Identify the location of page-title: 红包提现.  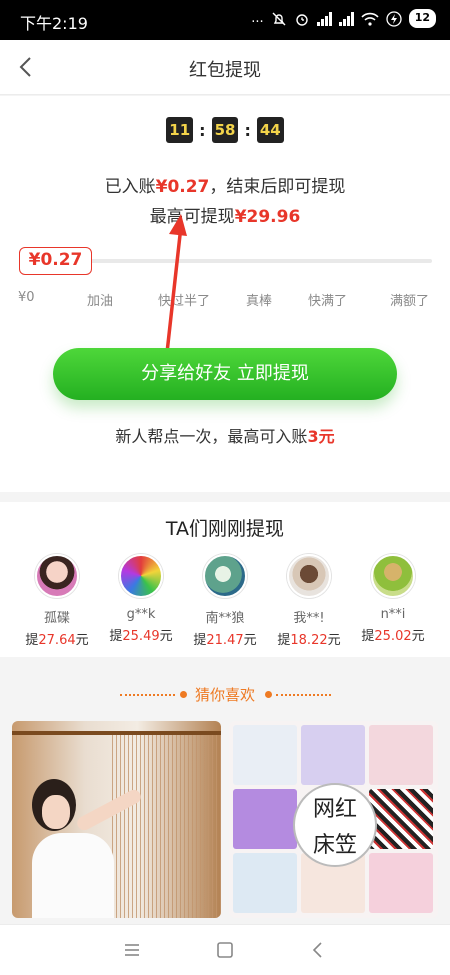
(225, 70).